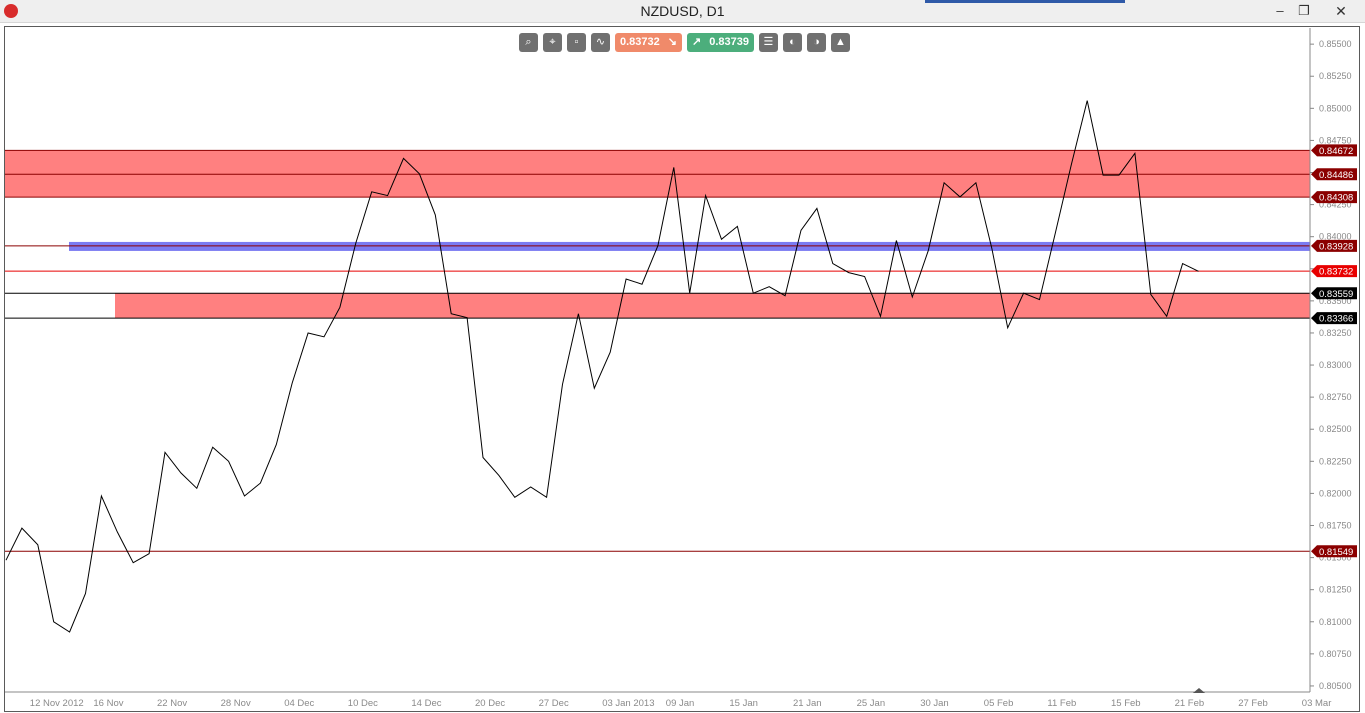 The image size is (1365, 713). I want to click on y-tick-label: 0.83250, so click(1335, 333).